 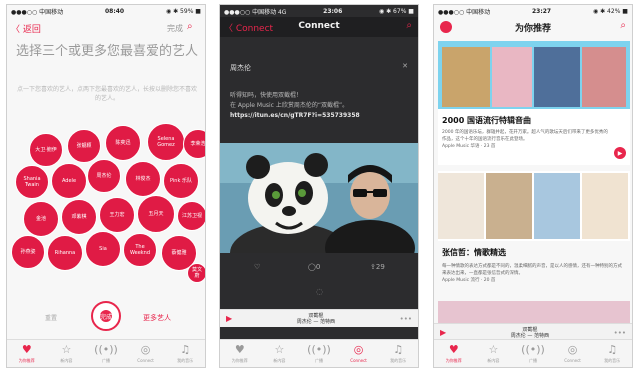 What do you see at coordinates (117, 215) in the screenshot?
I see `artist-bubble: 王力宏` at bounding box center [117, 215].